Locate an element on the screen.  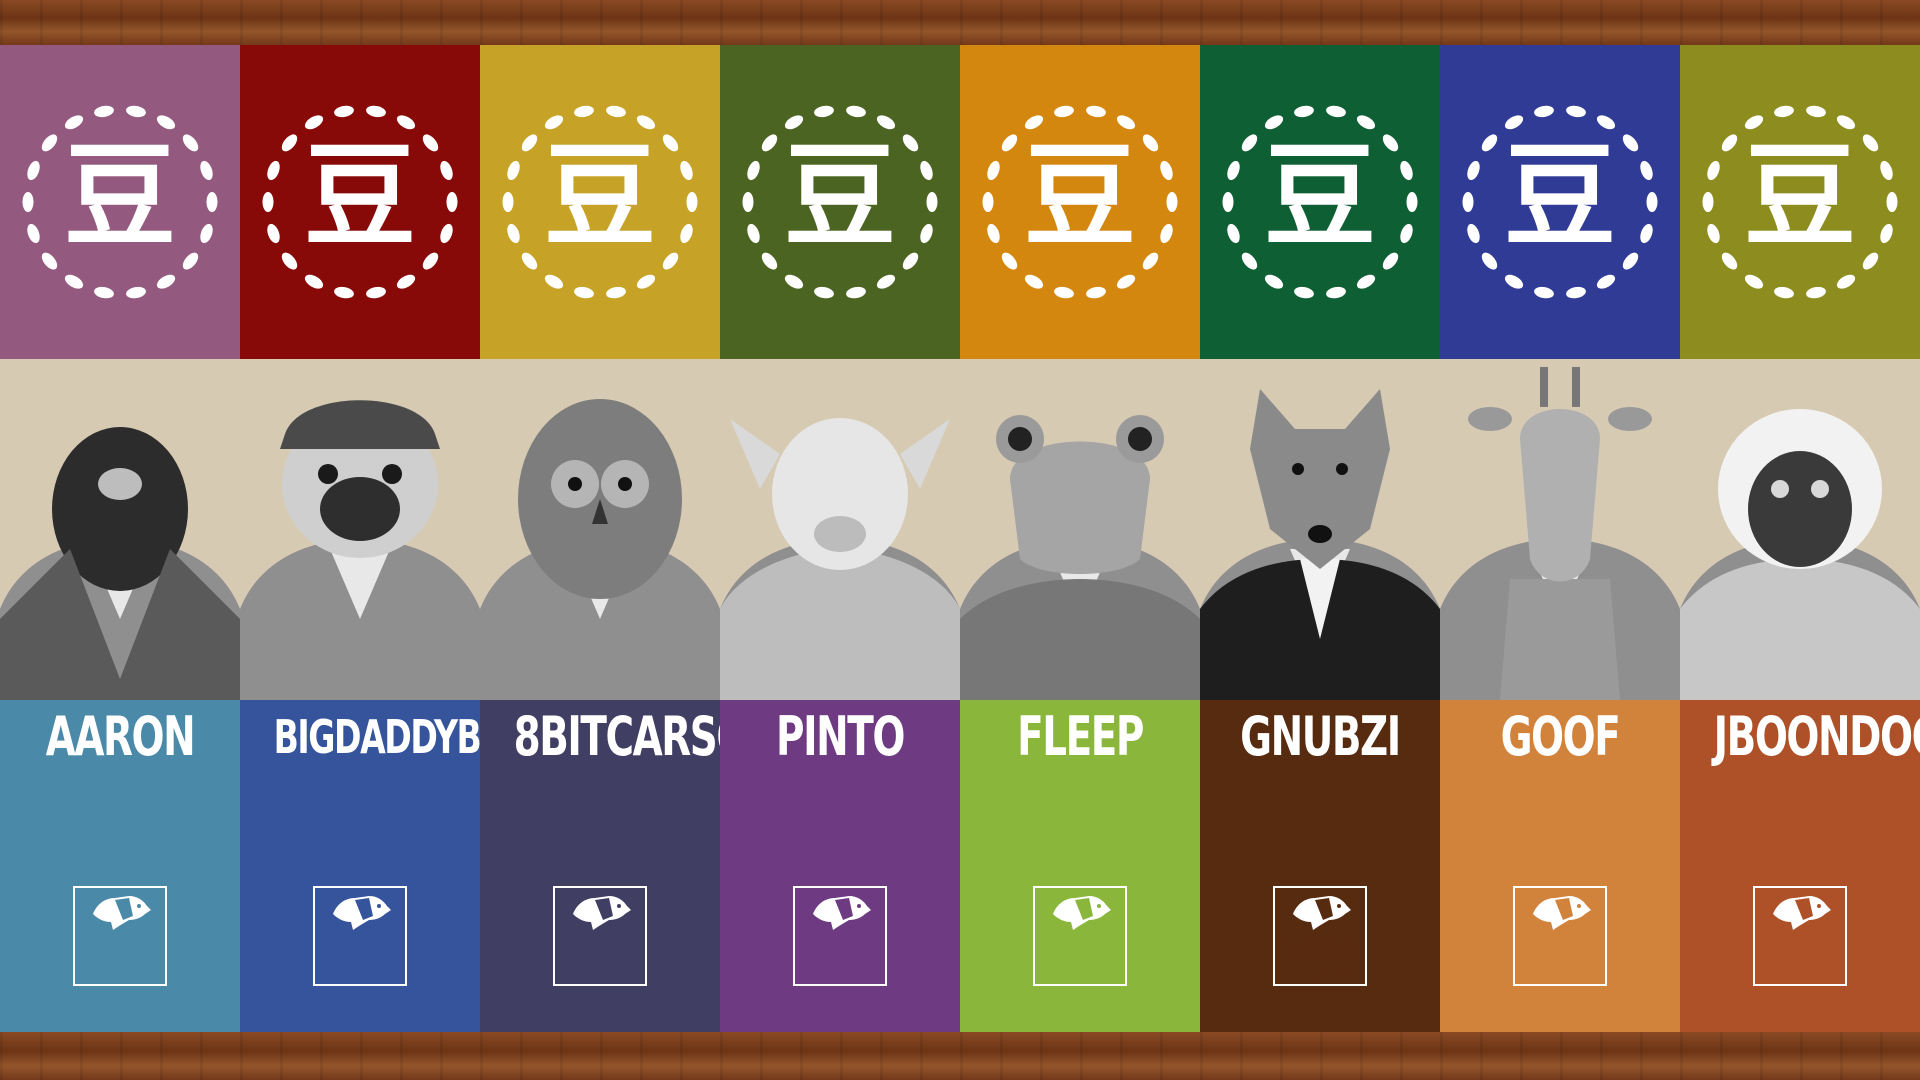
player-column-3: 豆 8BITCARSON THE wildlife TRUSTS is located at coordinates (630, 538).